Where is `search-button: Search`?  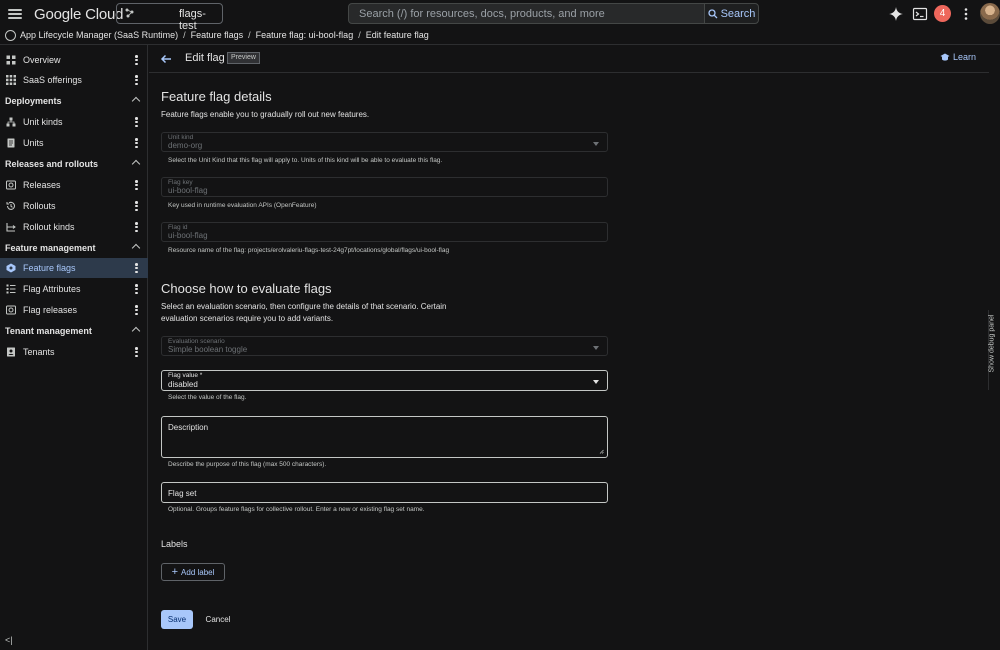
search-button: Search is located at coordinates (731, 13).